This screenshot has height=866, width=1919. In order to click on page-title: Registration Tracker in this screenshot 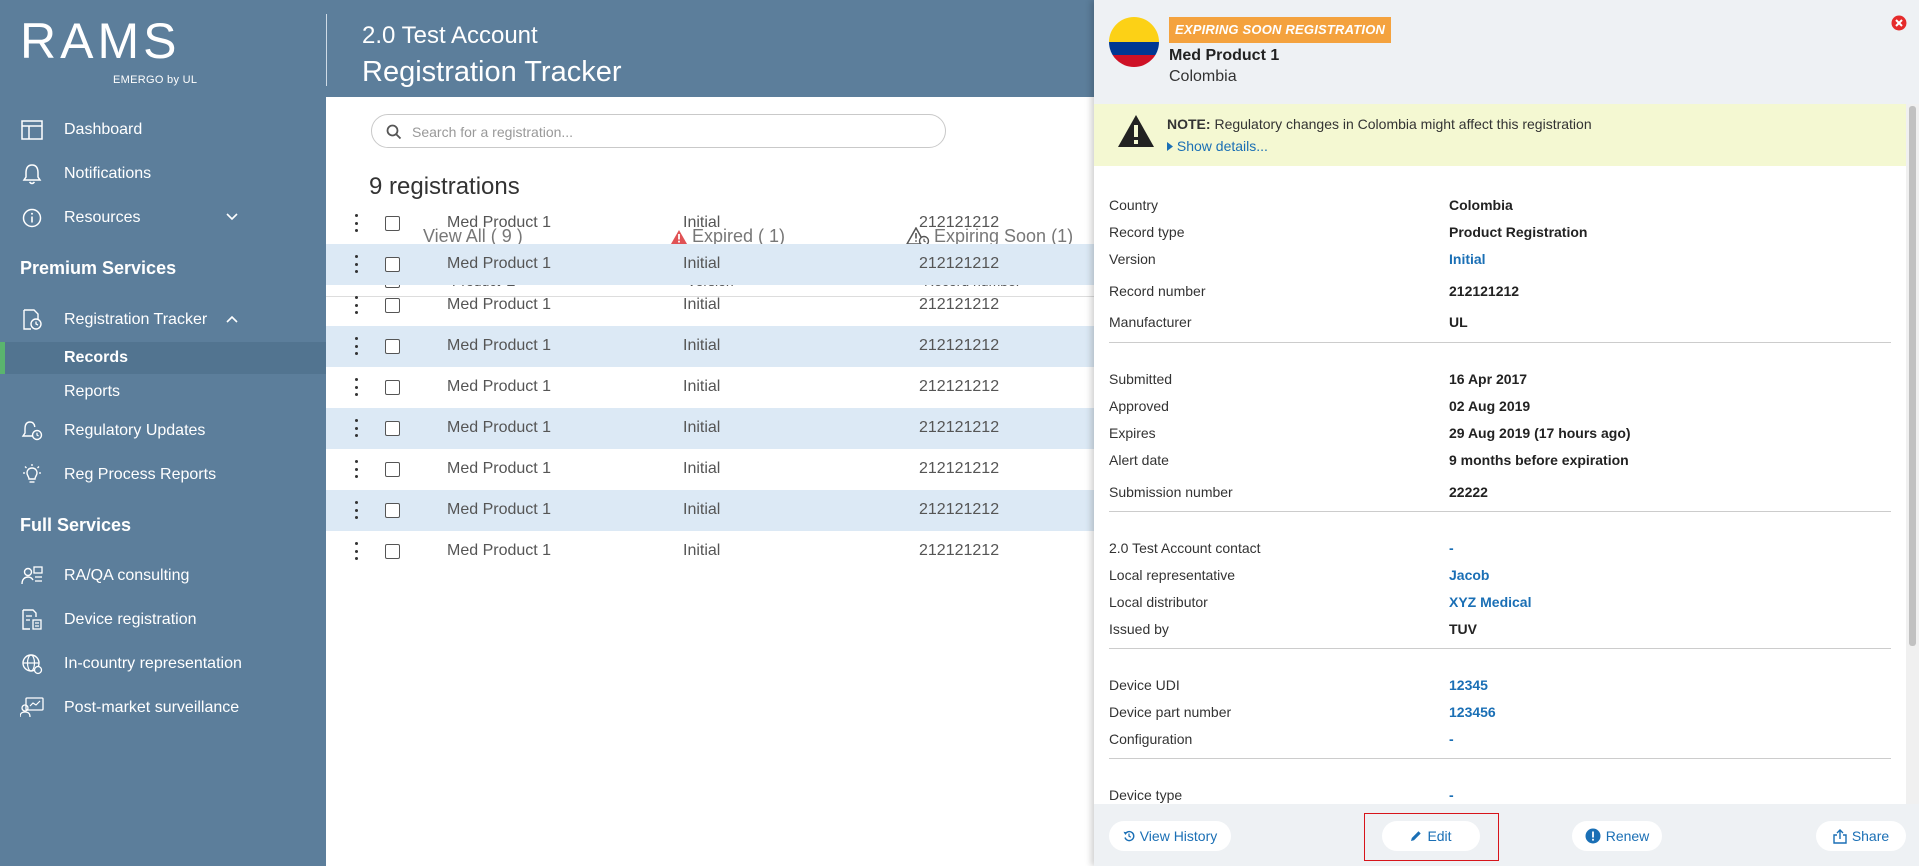, I will do `click(492, 72)`.